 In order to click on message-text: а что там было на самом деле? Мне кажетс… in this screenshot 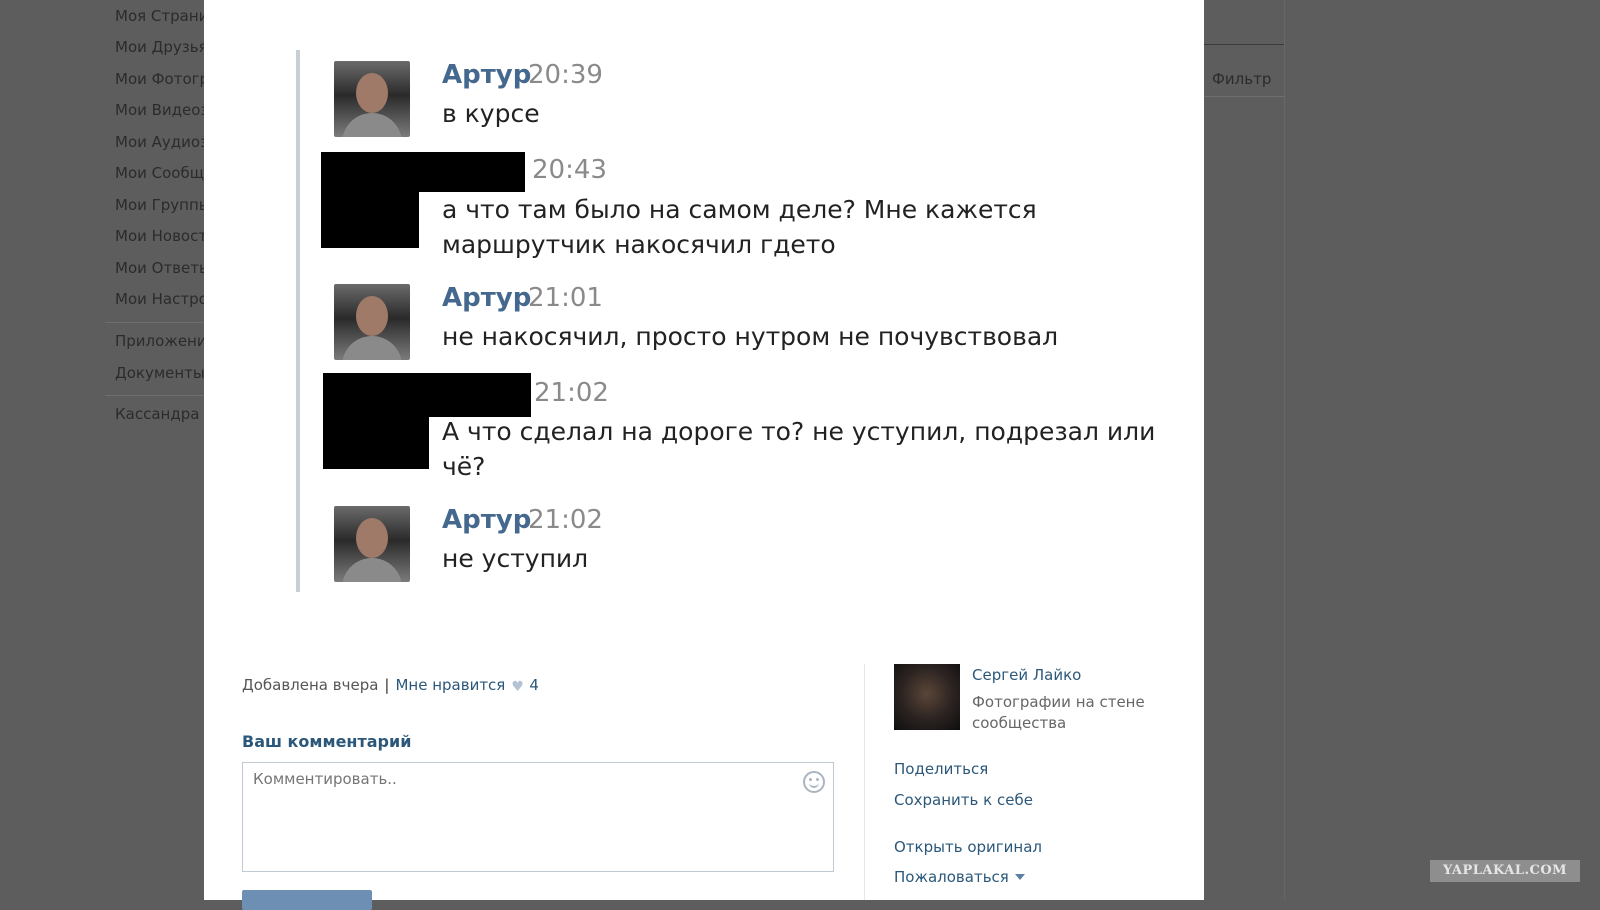, I will do `click(739, 227)`.